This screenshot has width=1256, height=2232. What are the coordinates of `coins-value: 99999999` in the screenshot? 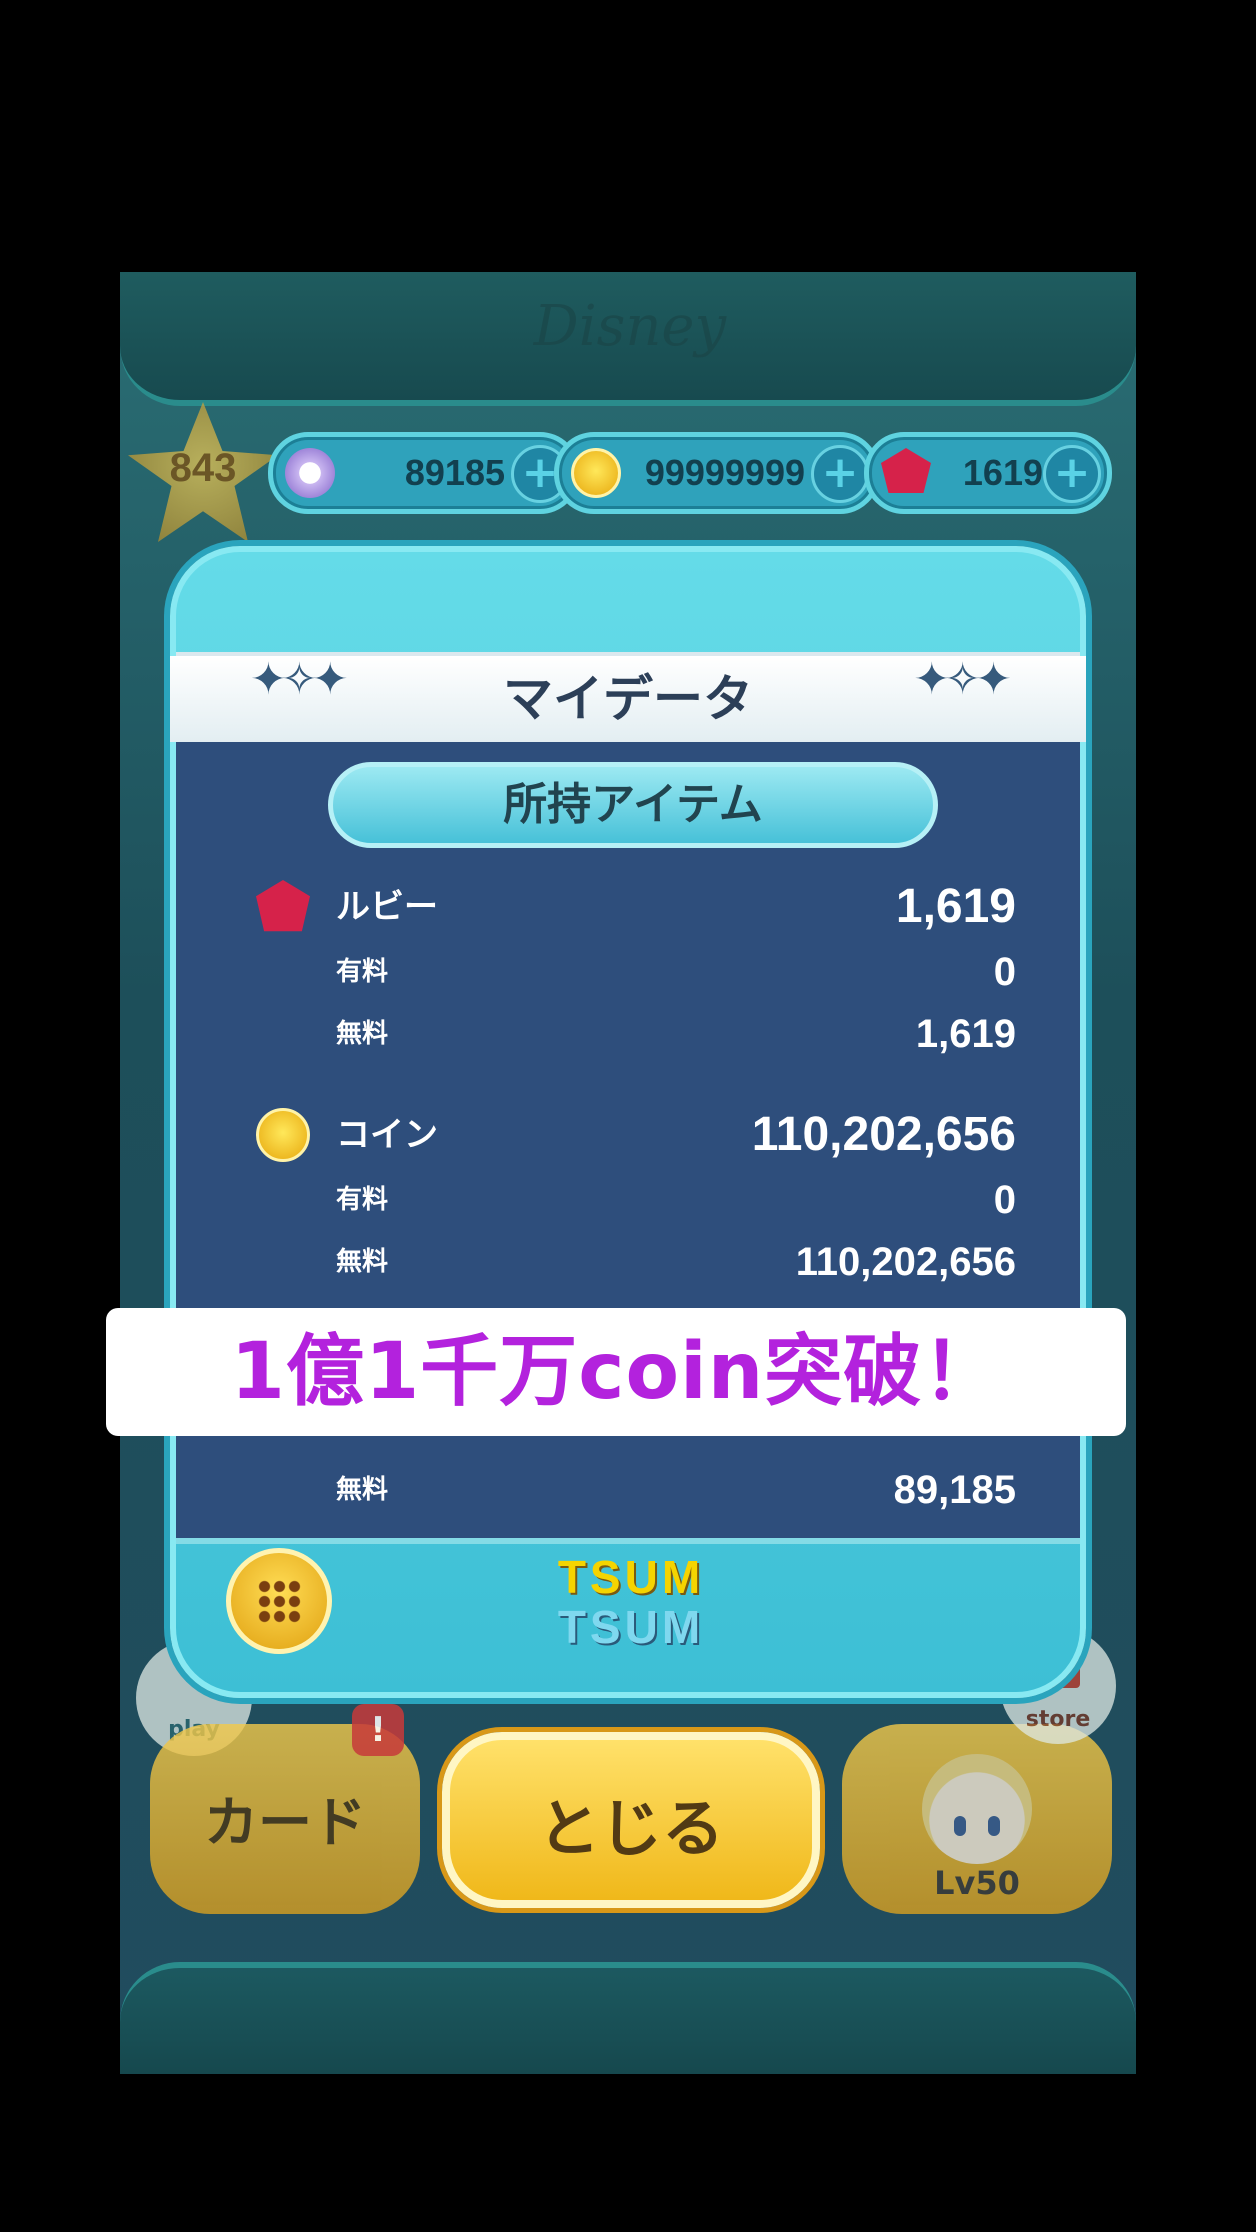 It's located at (724, 472).